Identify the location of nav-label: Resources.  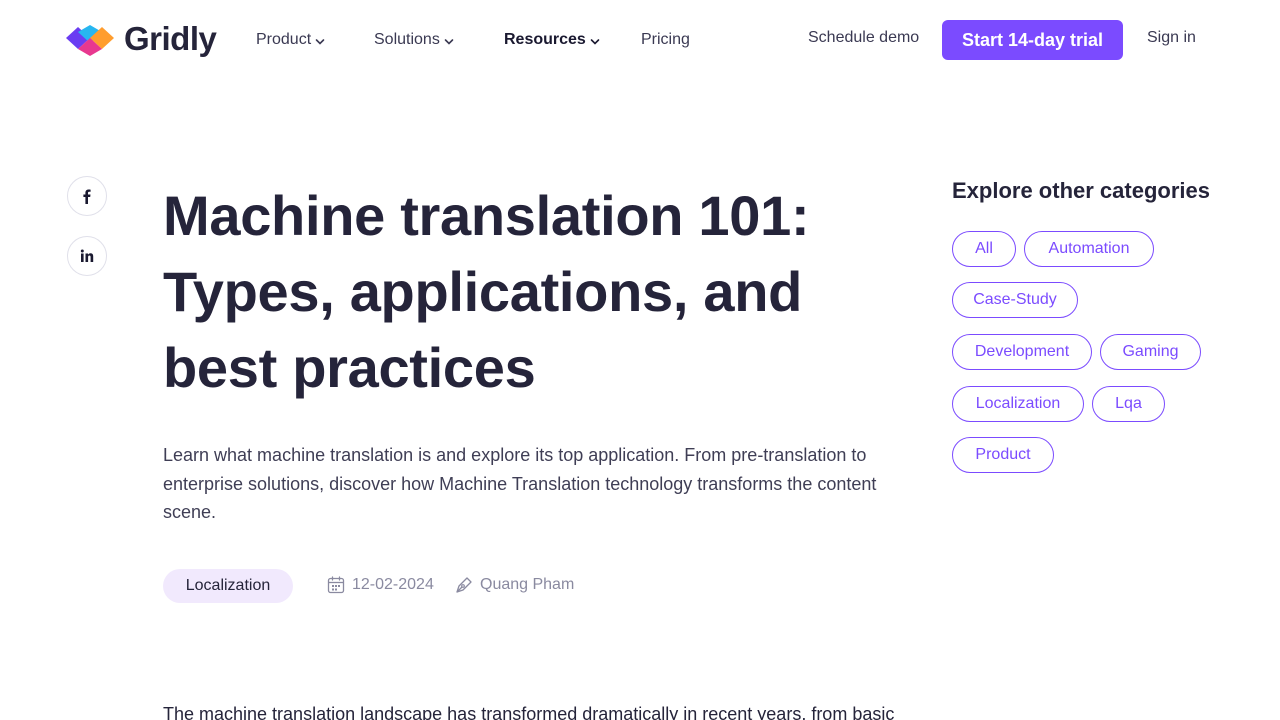
(545, 39).